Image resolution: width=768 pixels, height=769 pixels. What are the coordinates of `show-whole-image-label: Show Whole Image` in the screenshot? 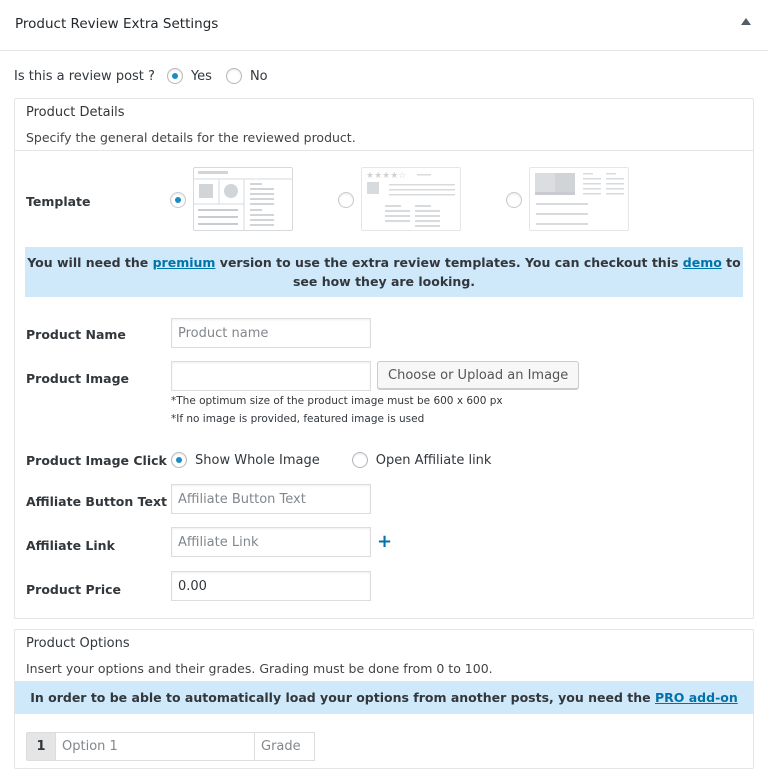 It's located at (257, 460).